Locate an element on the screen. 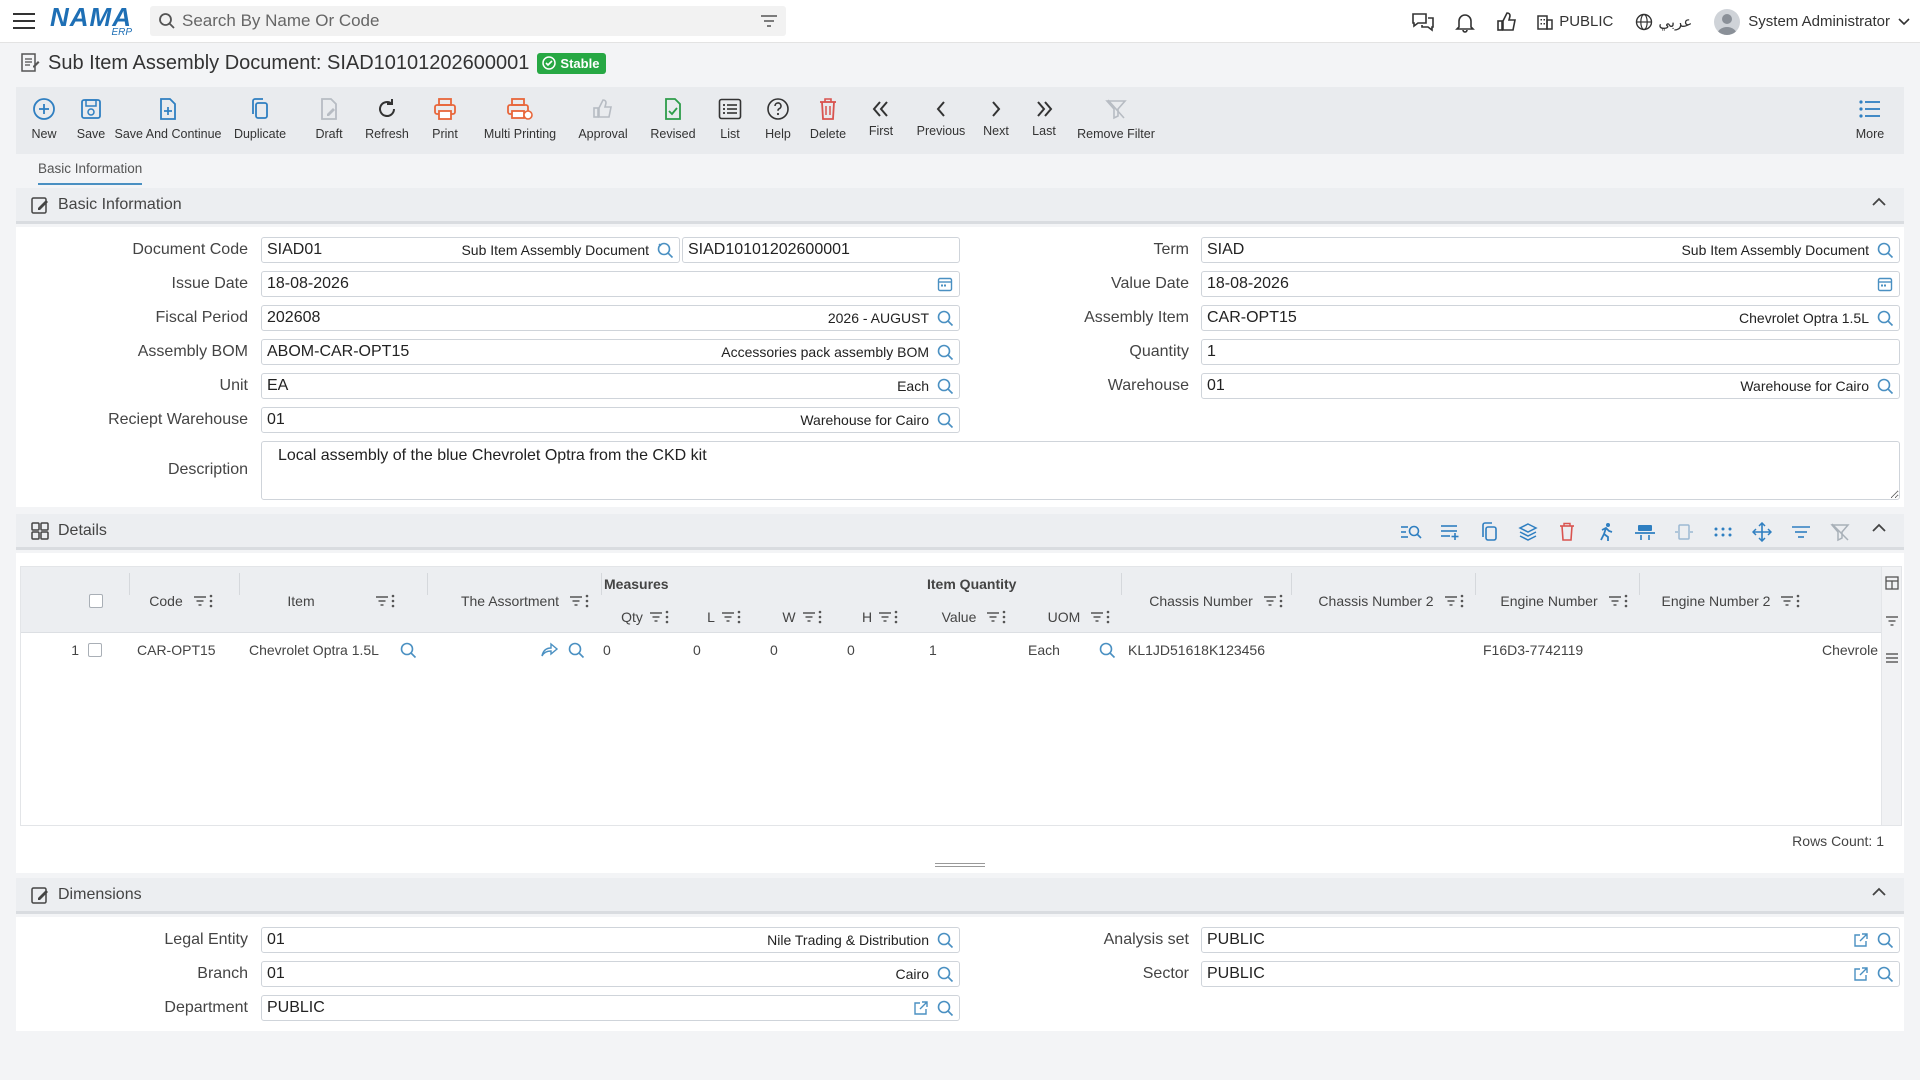 The width and height of the screenshot is (1920, 1080). chat-icon is located at coordinates (1423, 22).